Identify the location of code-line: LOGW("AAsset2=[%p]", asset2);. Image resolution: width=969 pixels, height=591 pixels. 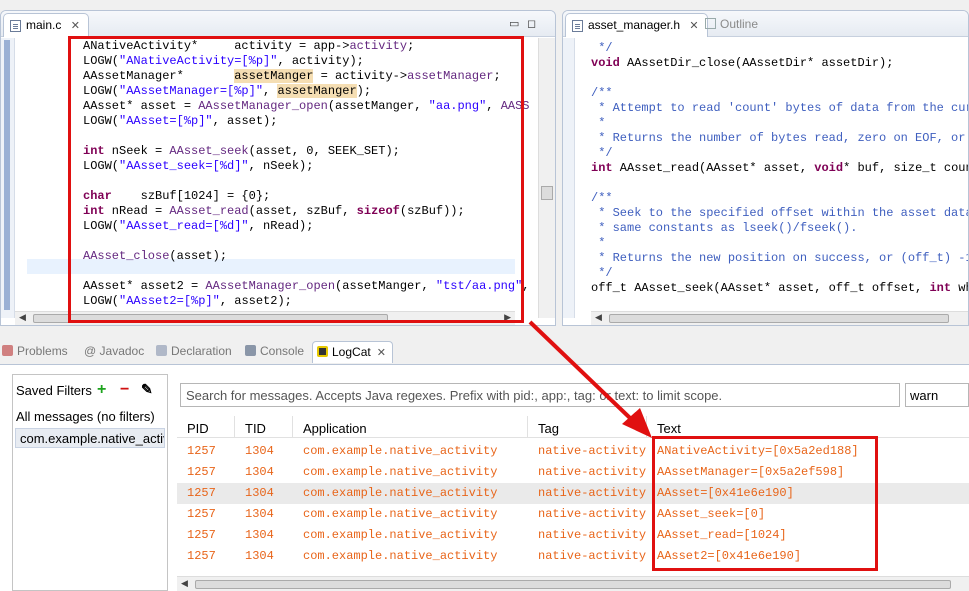
(306, 301).